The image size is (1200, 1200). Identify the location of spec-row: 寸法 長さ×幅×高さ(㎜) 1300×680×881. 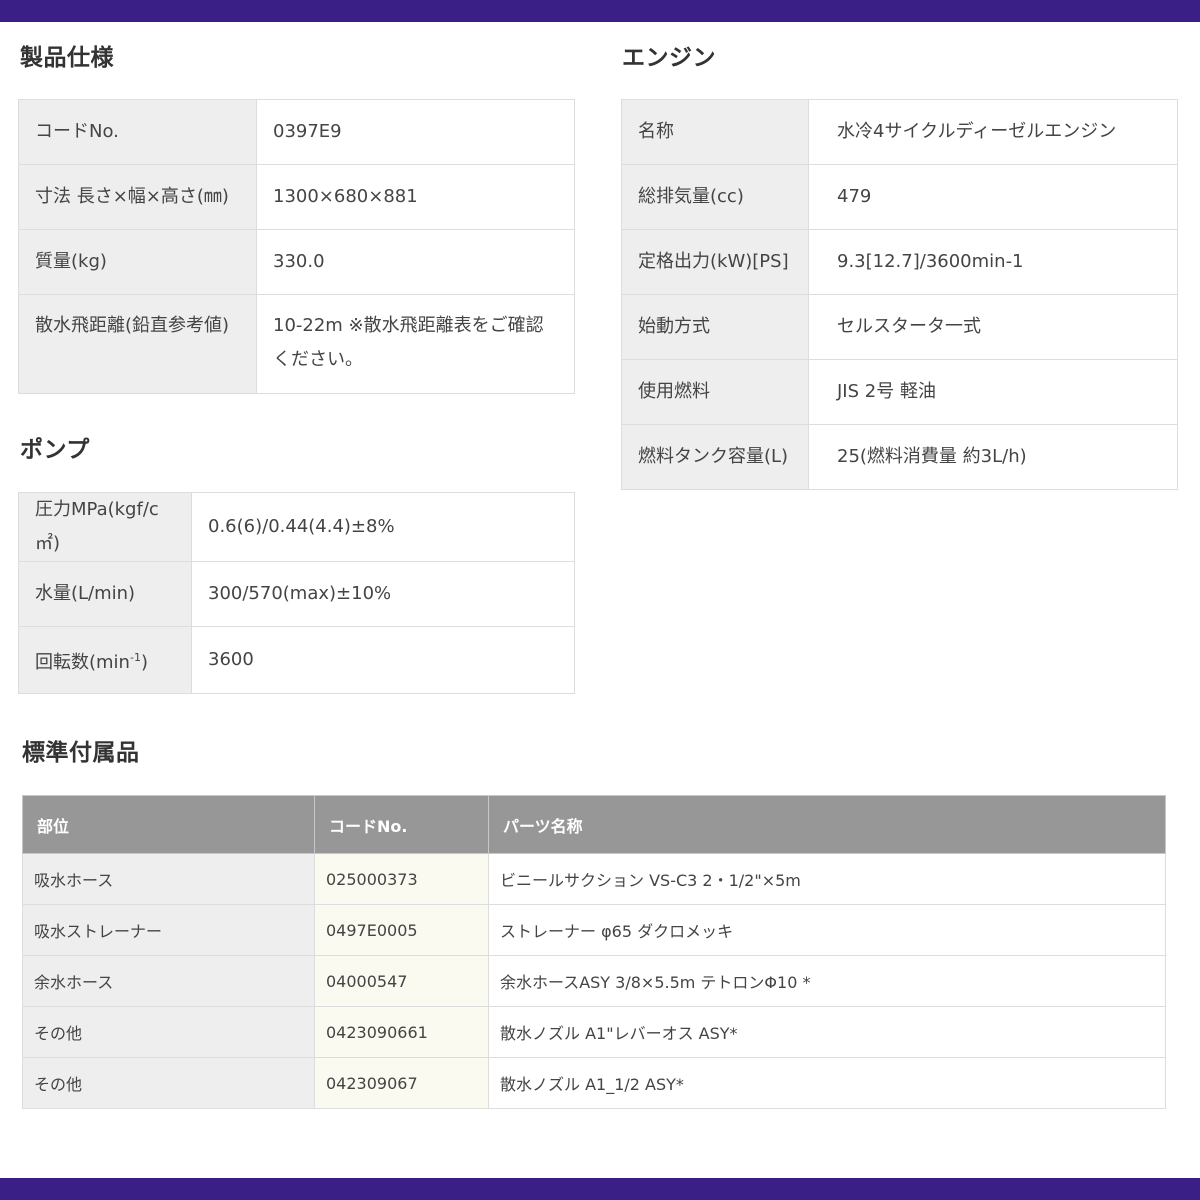
(296, 197).